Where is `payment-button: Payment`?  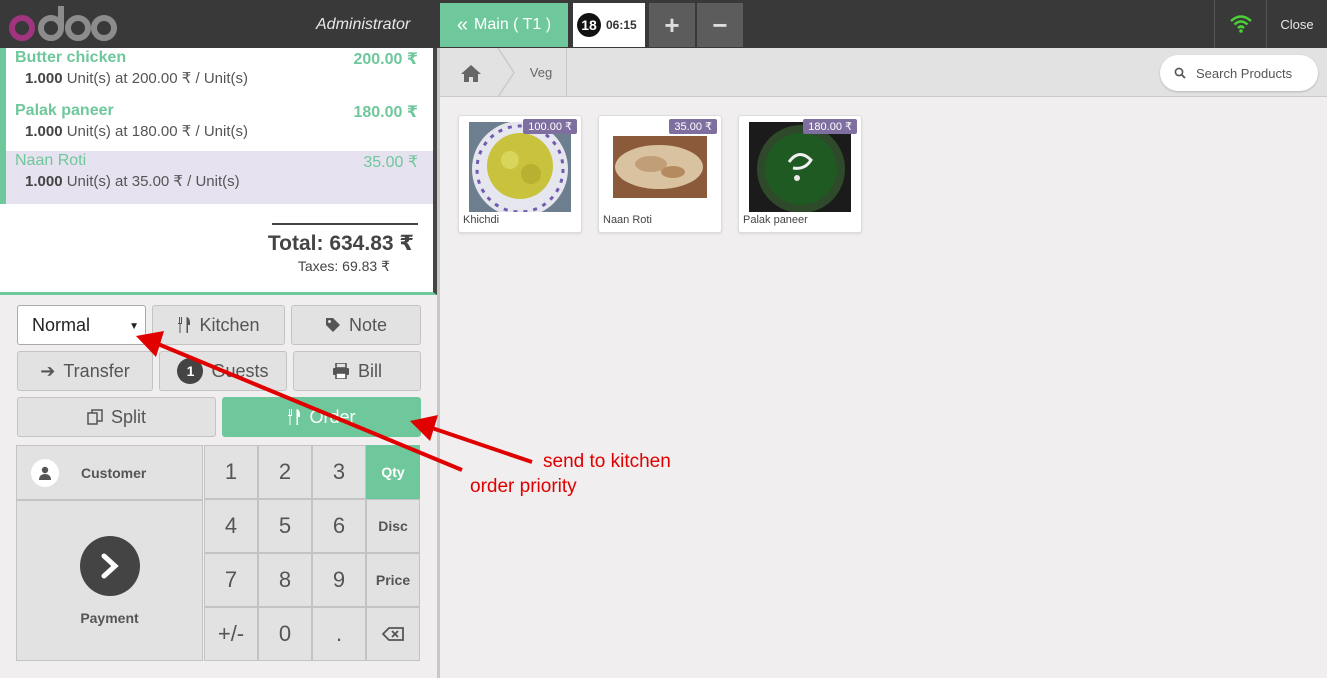
payment-button: Payment is located at coordinates (109, 580).